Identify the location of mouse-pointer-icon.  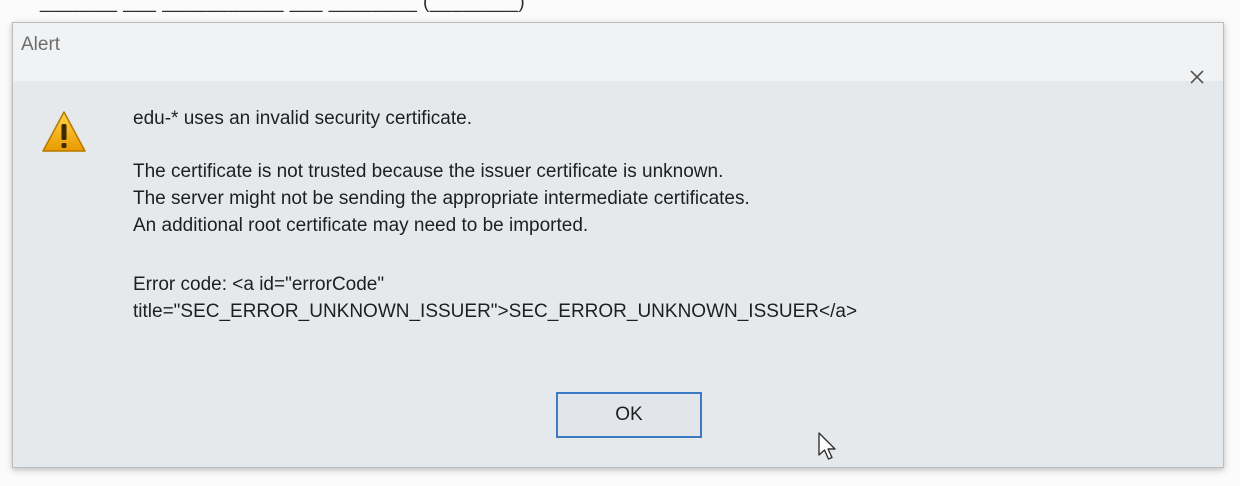
(828, 447).